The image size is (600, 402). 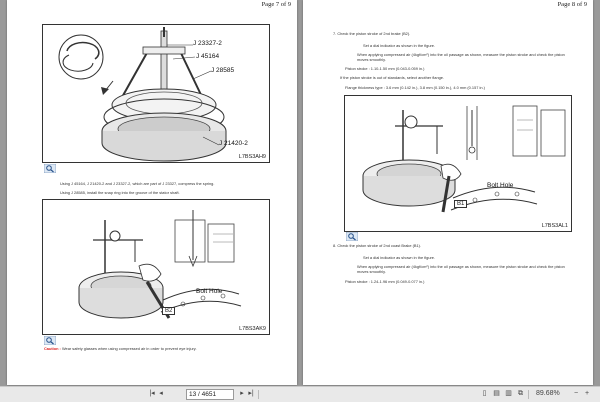 I want to click on page-label: Page 7 of 9, so click(x=276, y=4).